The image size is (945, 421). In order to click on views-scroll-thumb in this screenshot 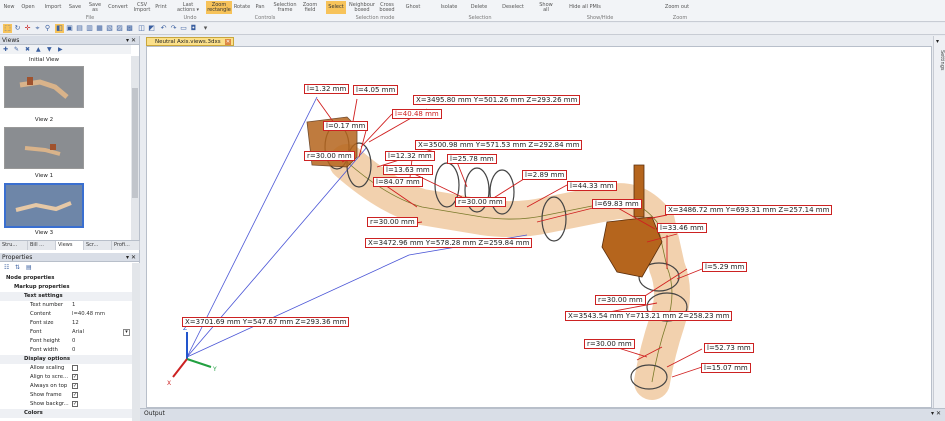, I will do `click(135, 143)`.